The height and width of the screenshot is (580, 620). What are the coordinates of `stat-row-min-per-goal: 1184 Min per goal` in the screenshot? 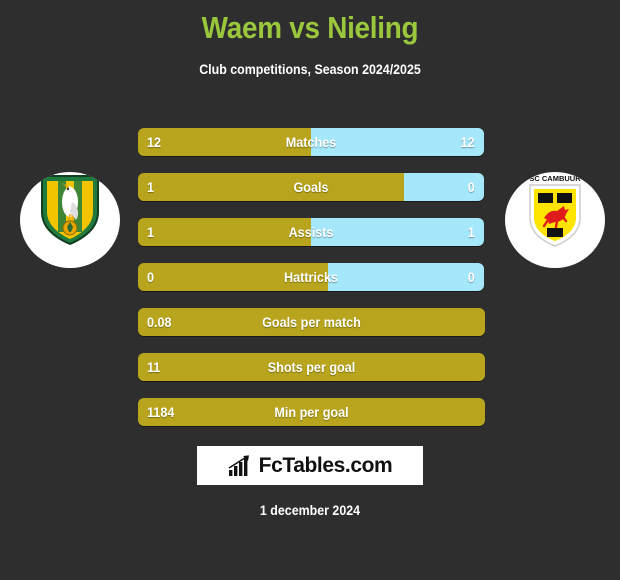 It's located at (311, 412).